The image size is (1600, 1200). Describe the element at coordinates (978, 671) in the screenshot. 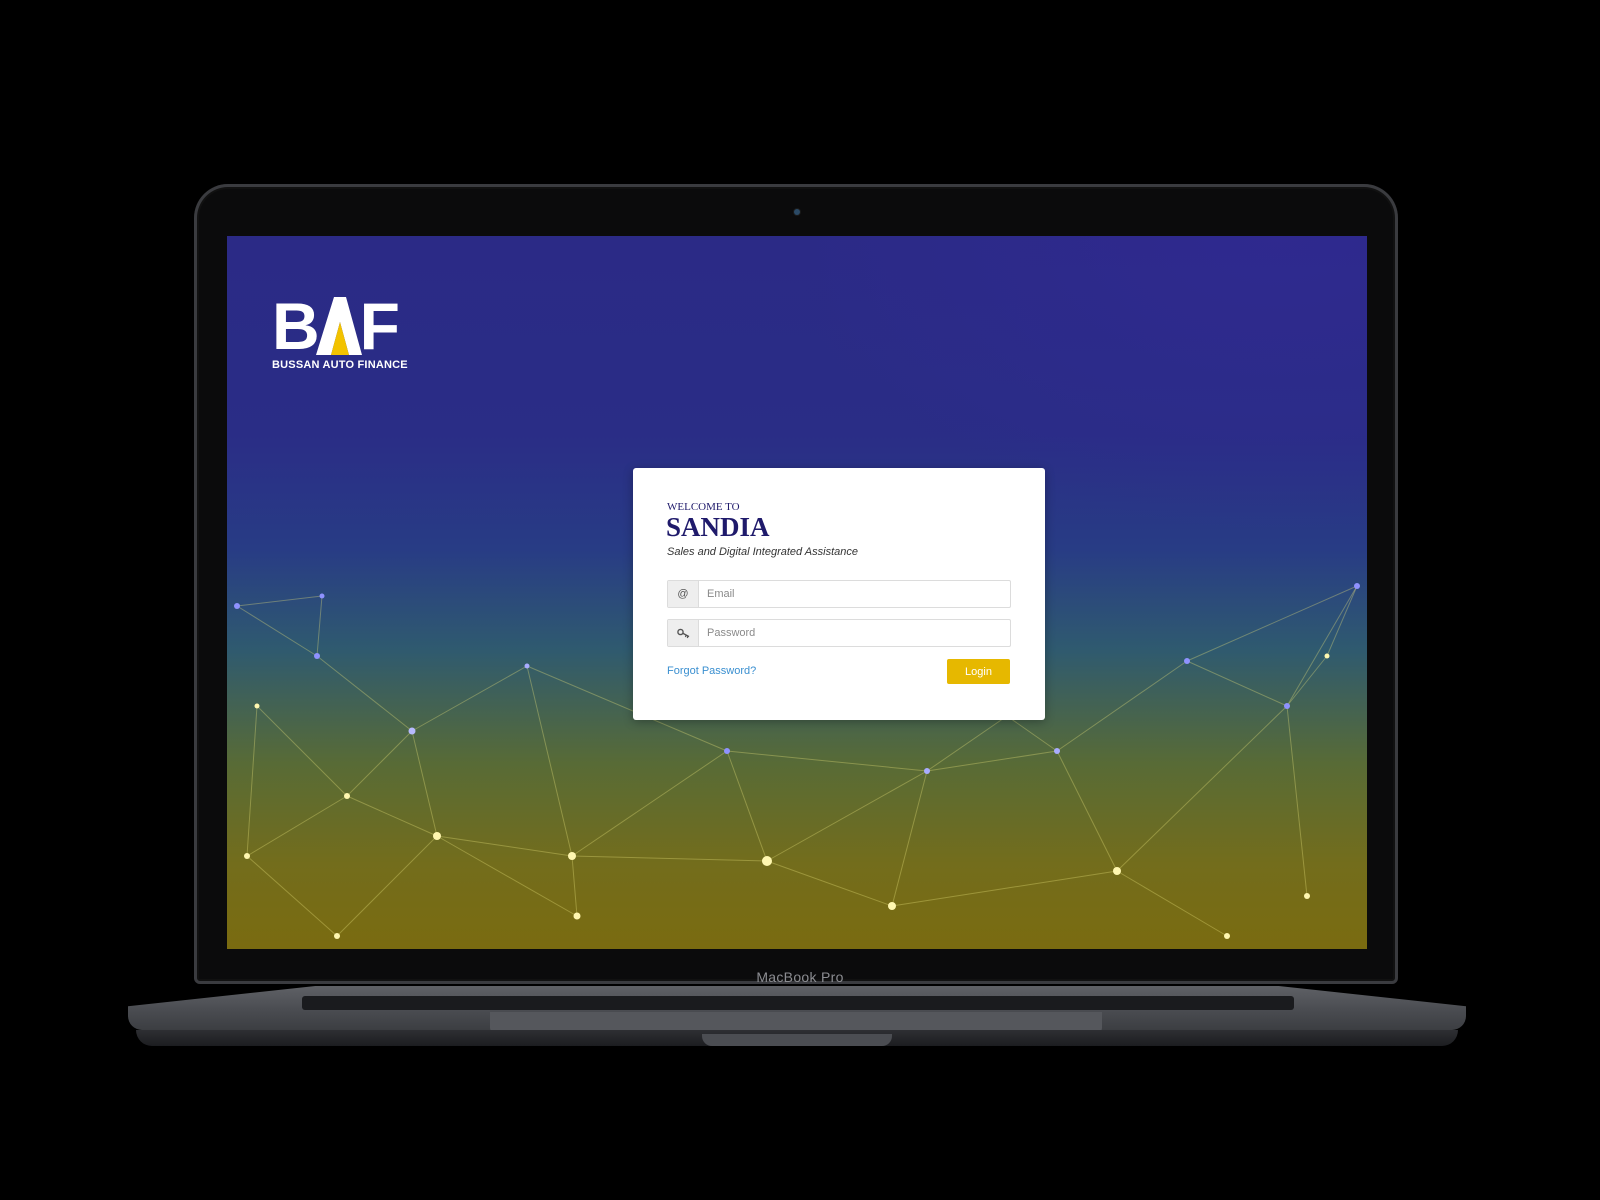

I see `login-button: Login` at that location.